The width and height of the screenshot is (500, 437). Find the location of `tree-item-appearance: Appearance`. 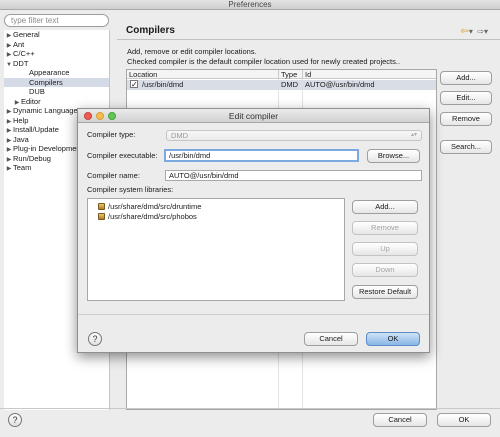

tree-item-appearance: Appearance is located at coordinates (56, 73).